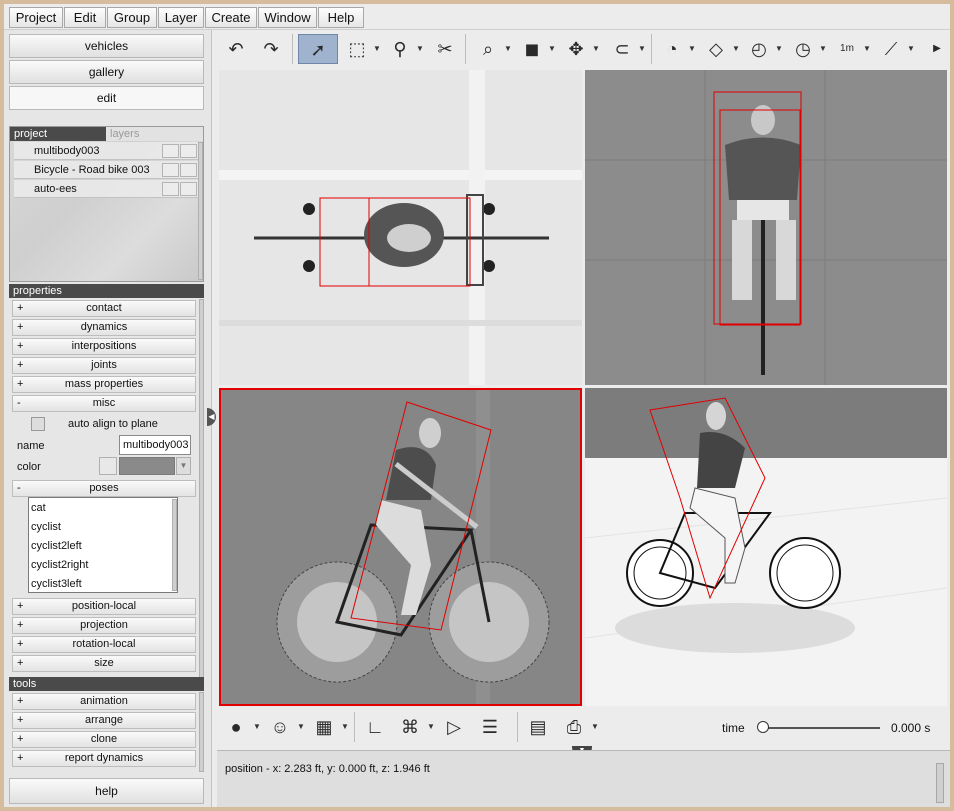 This screenshot has height=811, width=954. I want to click on prop-misc: - misc, so click(104, 403).